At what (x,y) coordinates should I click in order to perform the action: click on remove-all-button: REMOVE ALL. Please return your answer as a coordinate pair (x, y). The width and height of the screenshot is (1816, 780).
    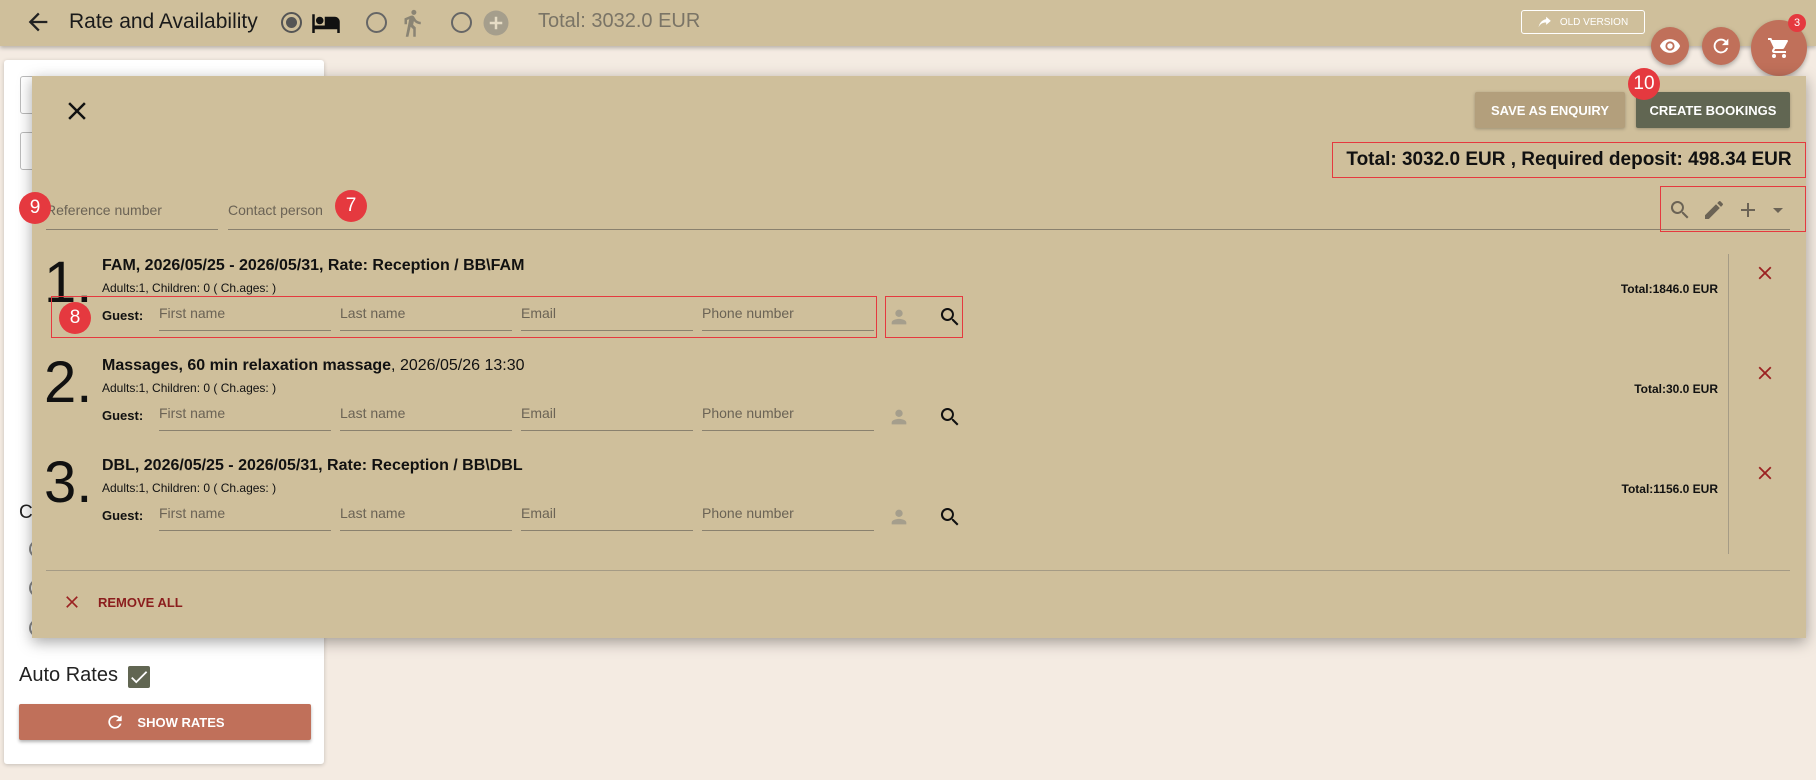
    Looking at the image, I should click on (122, 602).